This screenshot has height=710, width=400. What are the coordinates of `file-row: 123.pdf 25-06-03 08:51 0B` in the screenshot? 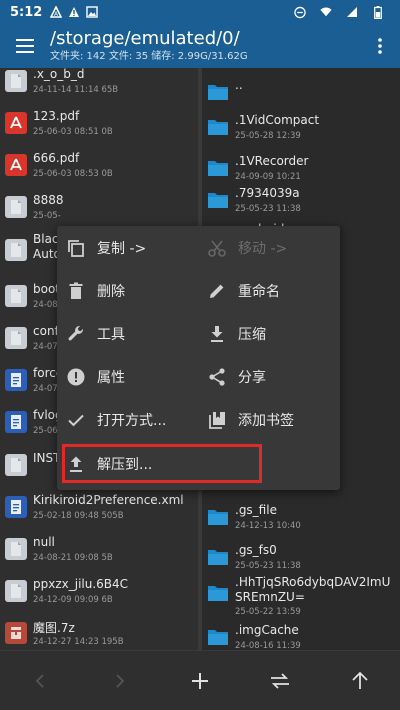 It's located at (99, 124).